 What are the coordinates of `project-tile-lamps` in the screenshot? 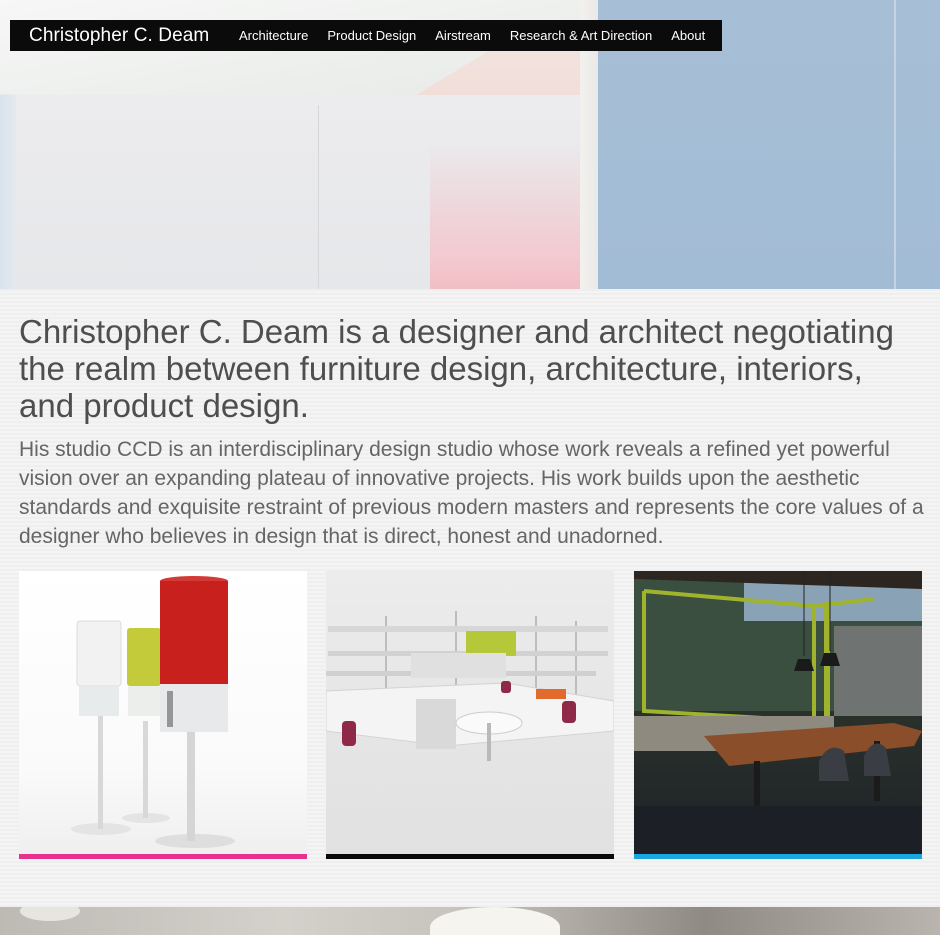 It's located at (163, 715).